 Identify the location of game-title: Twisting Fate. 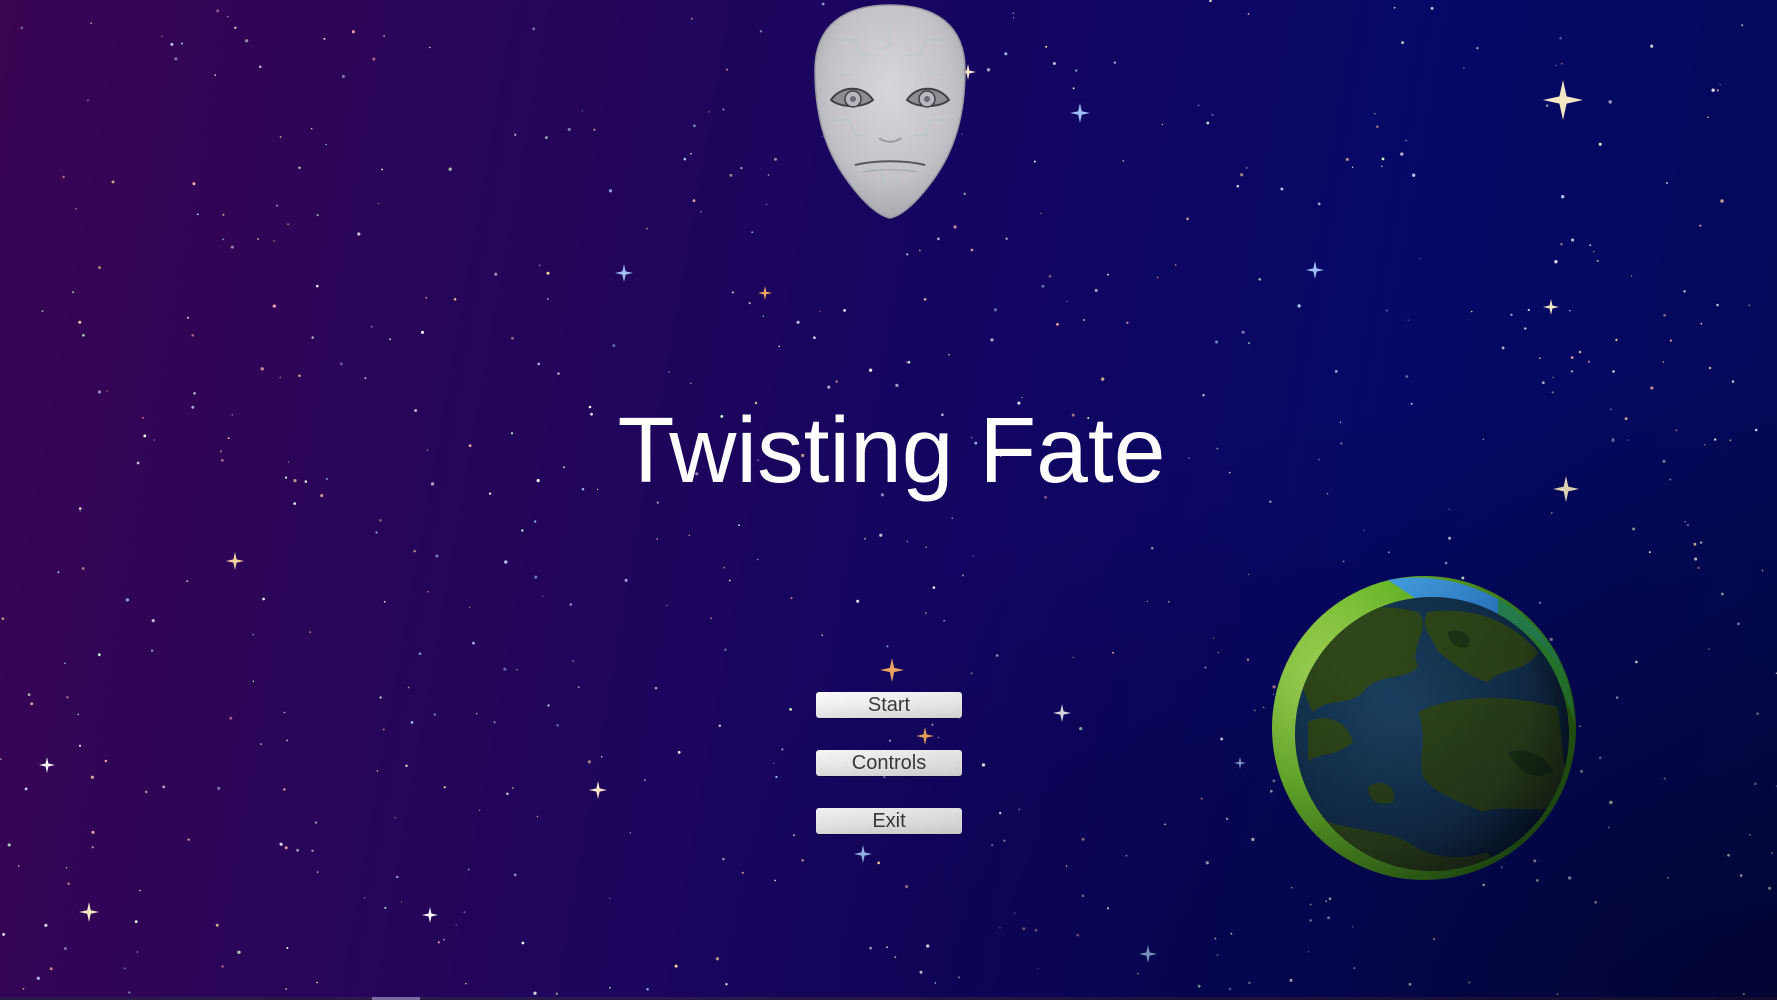
(891, 450).